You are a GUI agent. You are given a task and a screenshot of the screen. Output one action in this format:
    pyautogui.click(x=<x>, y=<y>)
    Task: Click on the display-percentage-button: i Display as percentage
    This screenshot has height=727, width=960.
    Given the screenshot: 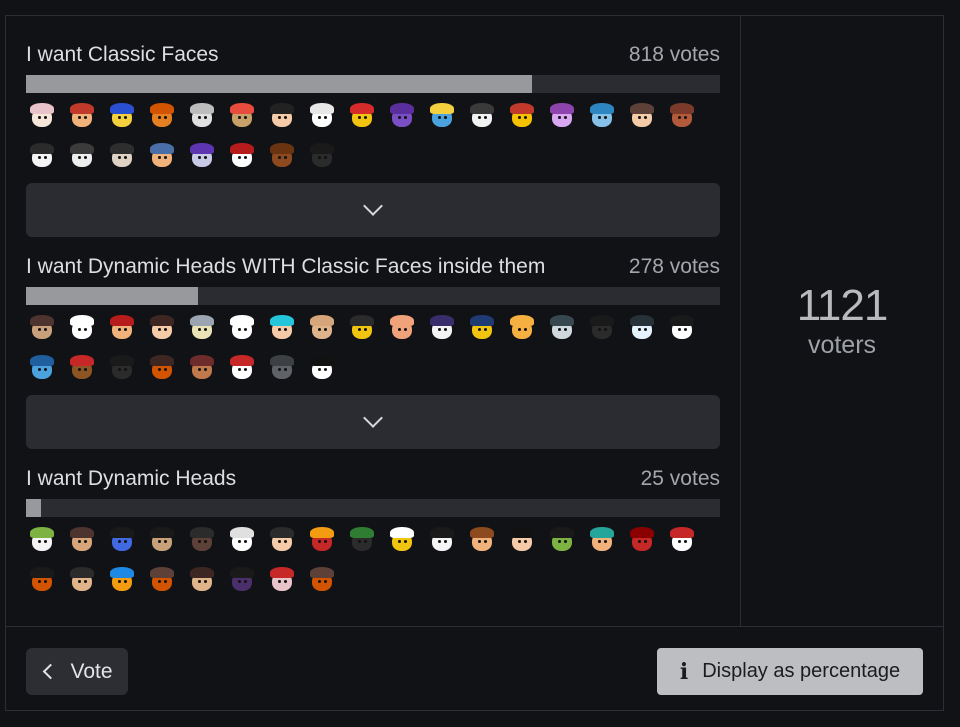 What is the action you would take?
    pyautogui.click(x=790, y=671)
    